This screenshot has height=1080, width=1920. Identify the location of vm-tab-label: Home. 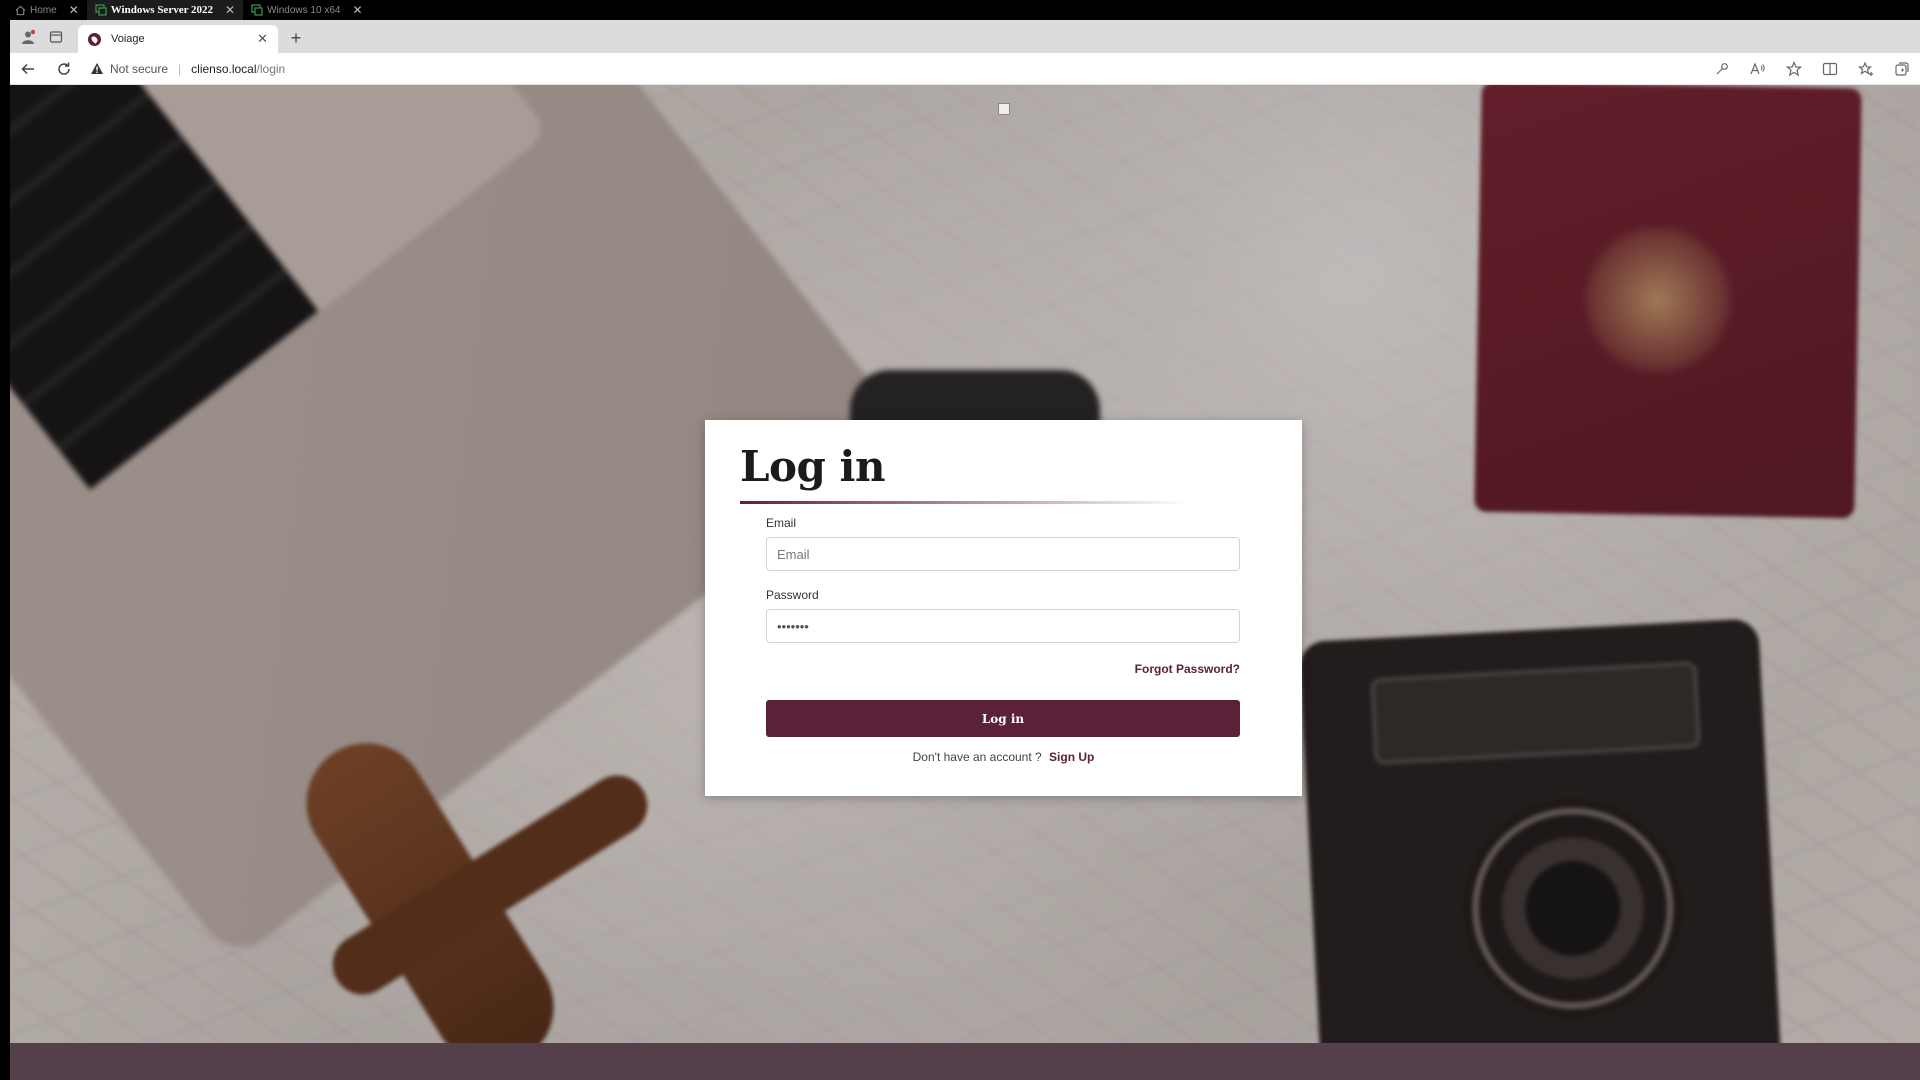
(43, 10).